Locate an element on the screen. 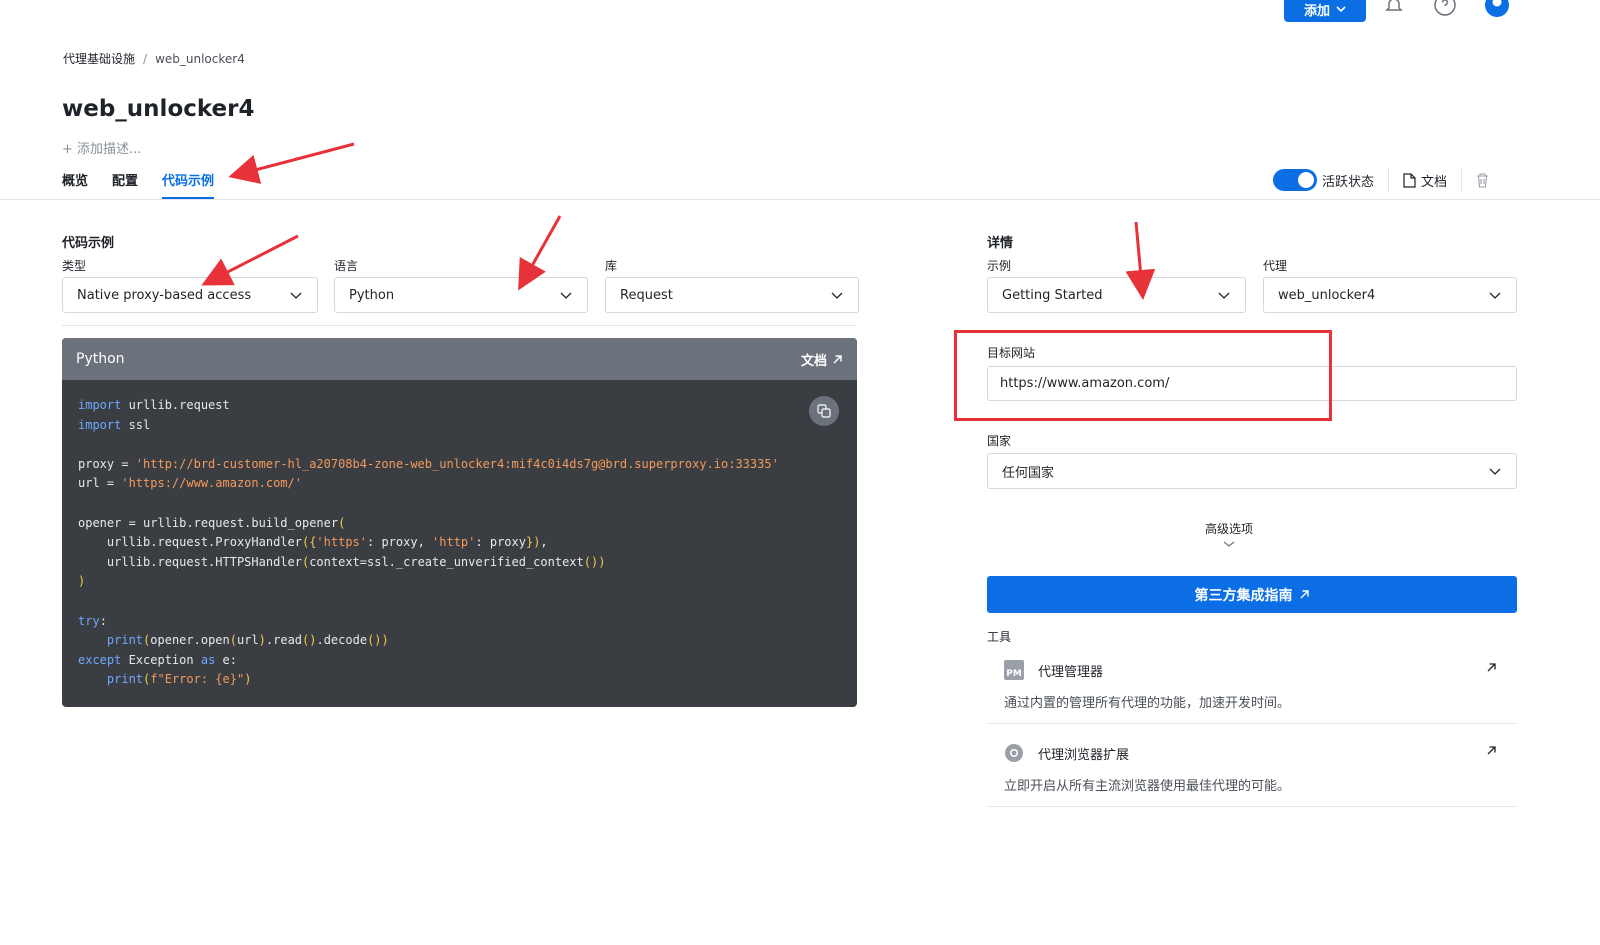 The width and height of the screenshot is (1600, 945). code-token: as is located at coordinates (208, 659).